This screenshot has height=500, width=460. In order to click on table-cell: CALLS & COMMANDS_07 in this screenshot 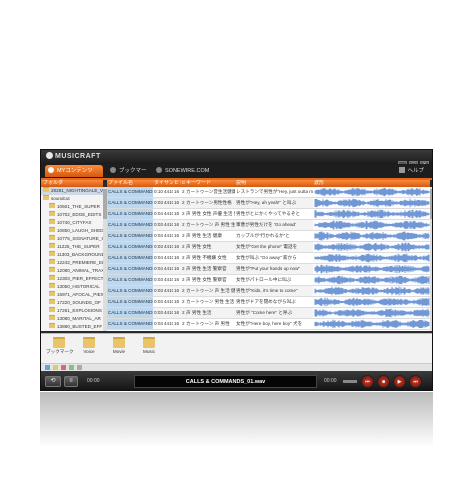, I will do `click(130, 258)`.